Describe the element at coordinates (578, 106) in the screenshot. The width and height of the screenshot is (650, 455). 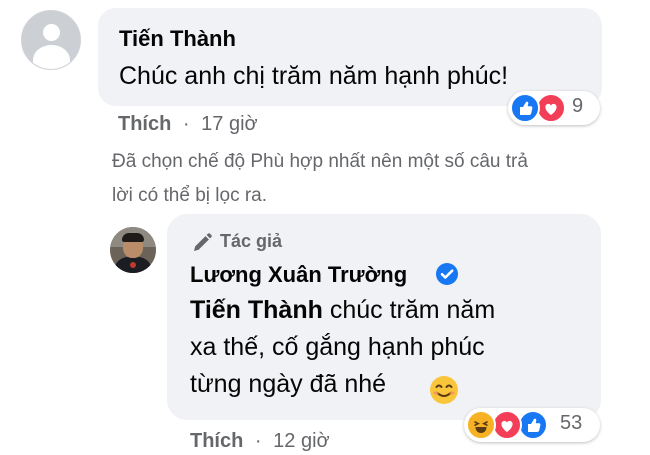
I see `reaction-count: 9` at that location.